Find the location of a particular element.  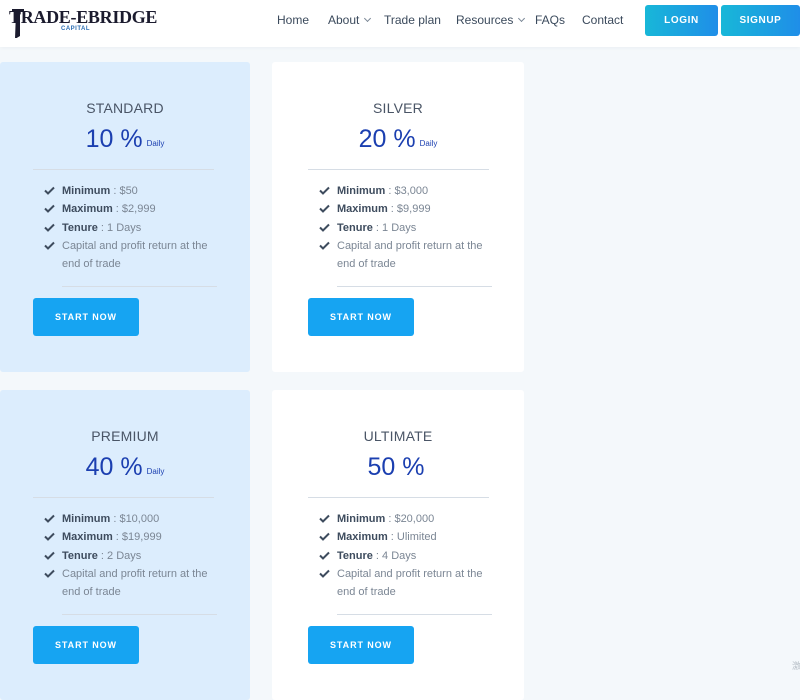

plan-rate: 50 % is located at coordinates (398, 467).